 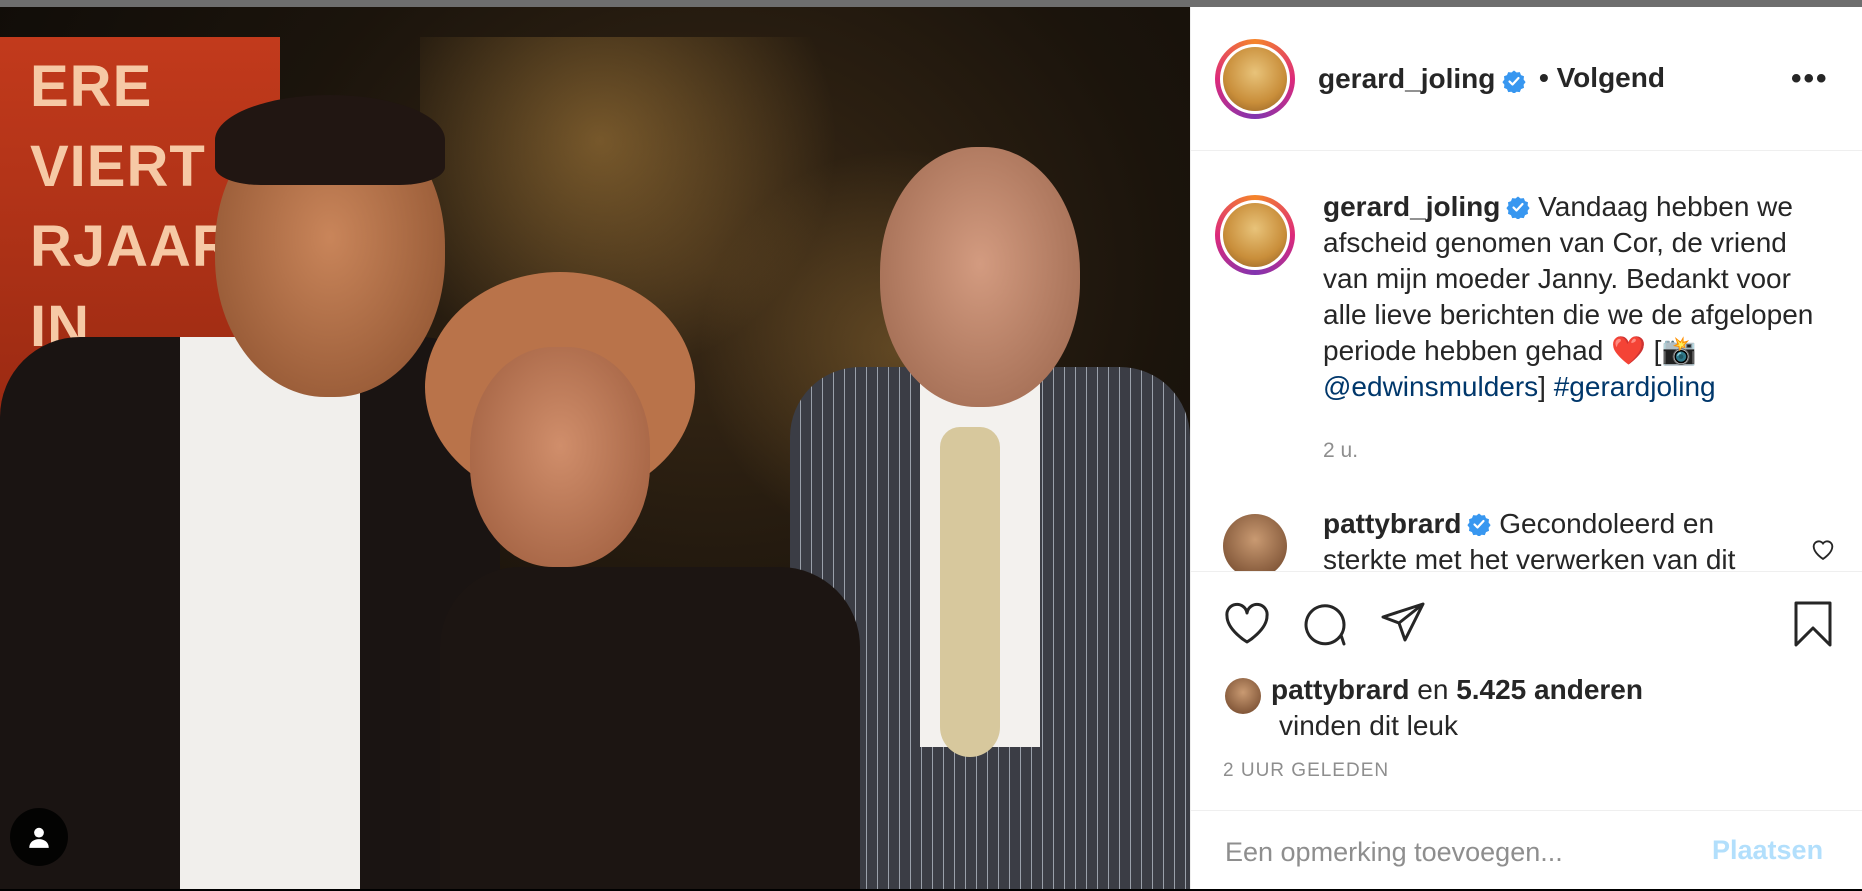 I want to click on man-right-face, so click(x=980, y=277).